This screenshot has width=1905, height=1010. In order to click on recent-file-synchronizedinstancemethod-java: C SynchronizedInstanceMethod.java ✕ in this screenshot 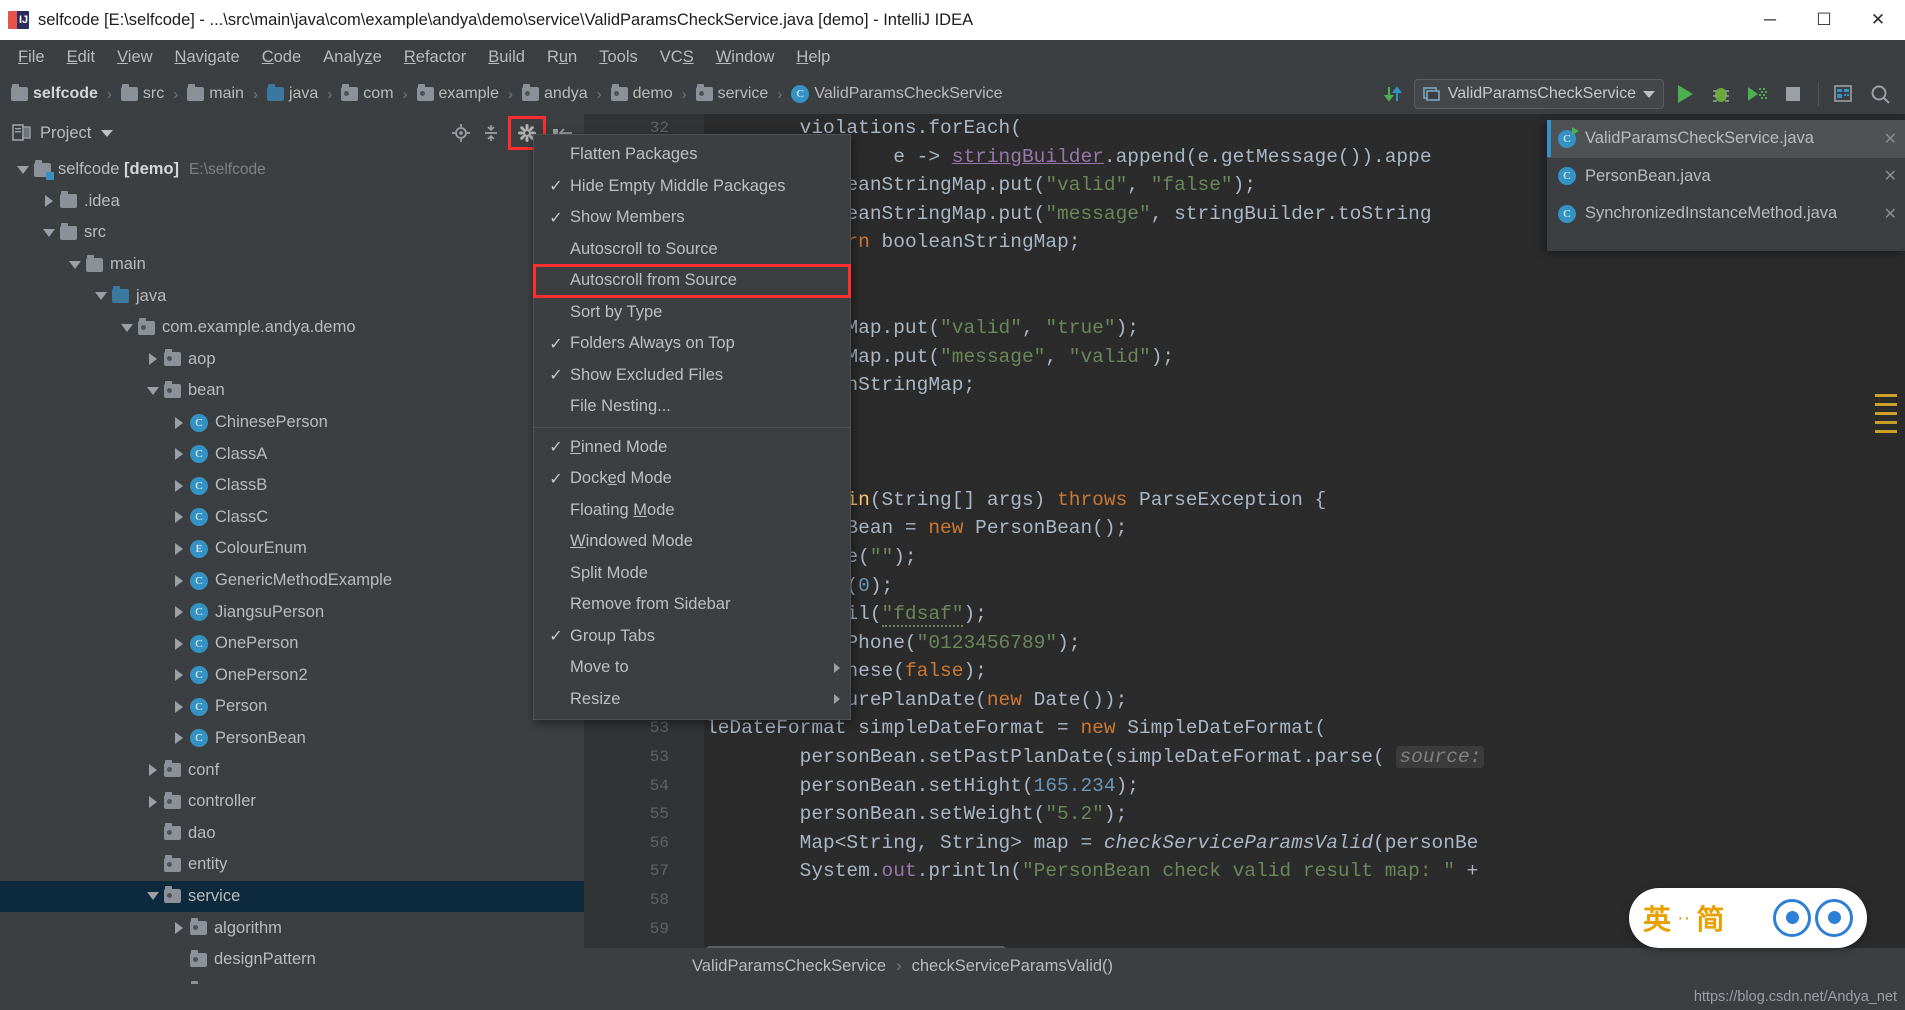, I will do `click(1726, 214)`.